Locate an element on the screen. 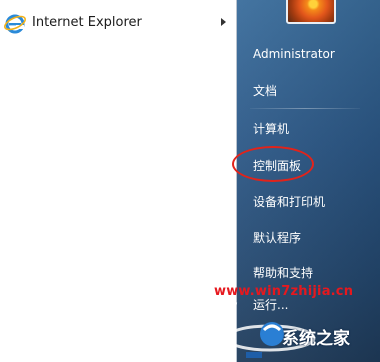 Image resolution: width=380 pixels, height=362 pixels. program-label: Internet Explorer is located at coordinates (87, 22).